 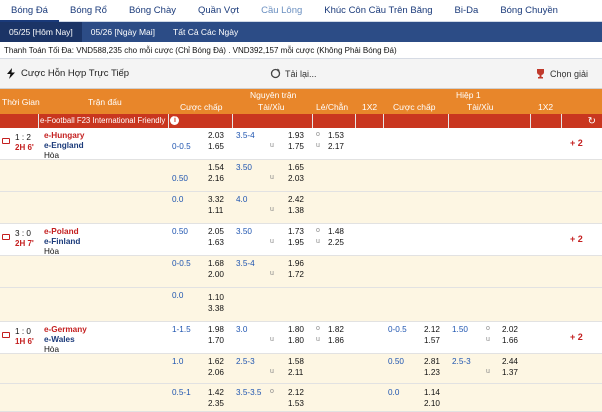 I want to click on header-odd-even: Lẻ/Chẵn, so click(x=332, y=107).